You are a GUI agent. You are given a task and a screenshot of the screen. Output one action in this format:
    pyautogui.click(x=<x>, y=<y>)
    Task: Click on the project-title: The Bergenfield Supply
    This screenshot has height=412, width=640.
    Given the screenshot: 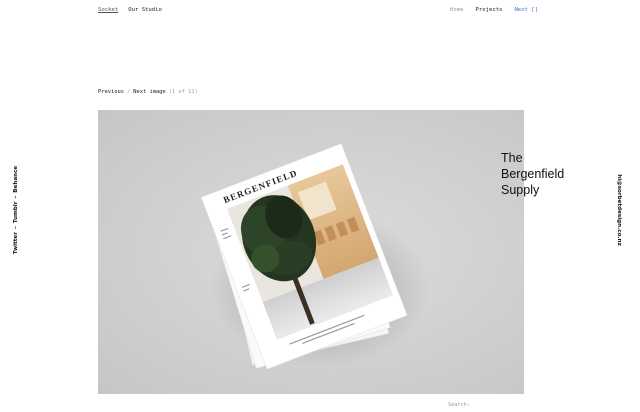 What is the action you would take?
    pyautogui.click(x=556, y=174)
    